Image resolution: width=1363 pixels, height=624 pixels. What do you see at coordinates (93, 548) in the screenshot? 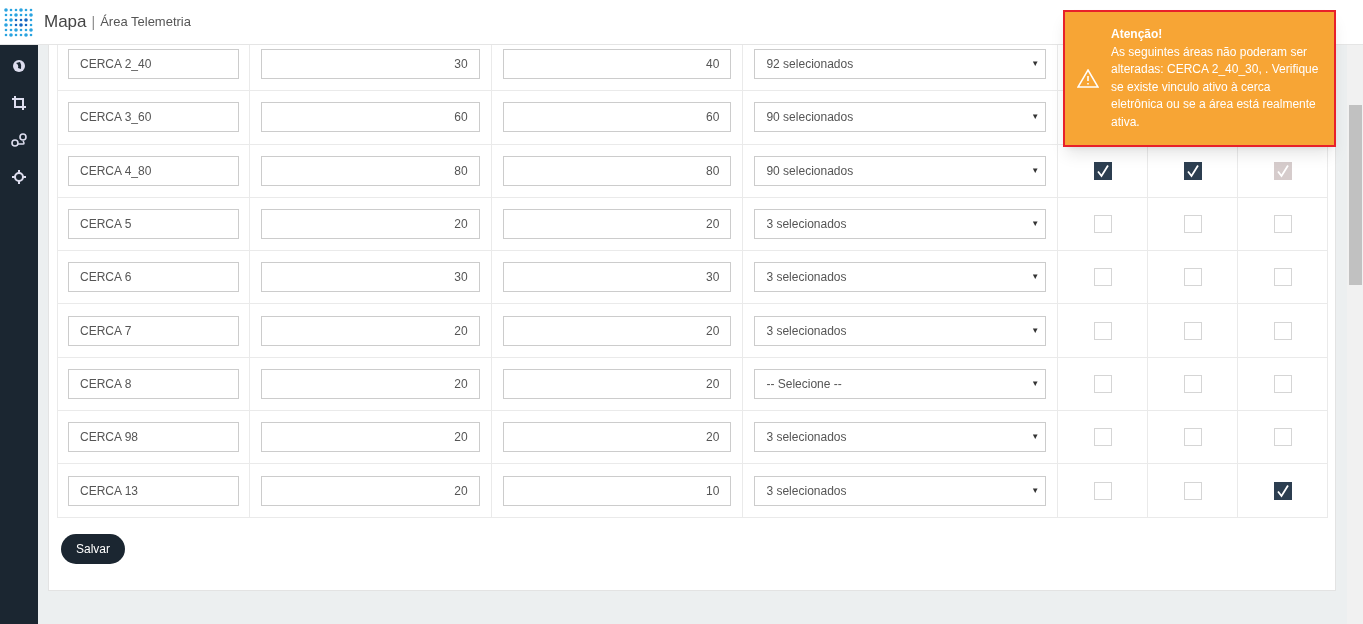
I see `save-button: Salvar` at bounding box center [93, 548].